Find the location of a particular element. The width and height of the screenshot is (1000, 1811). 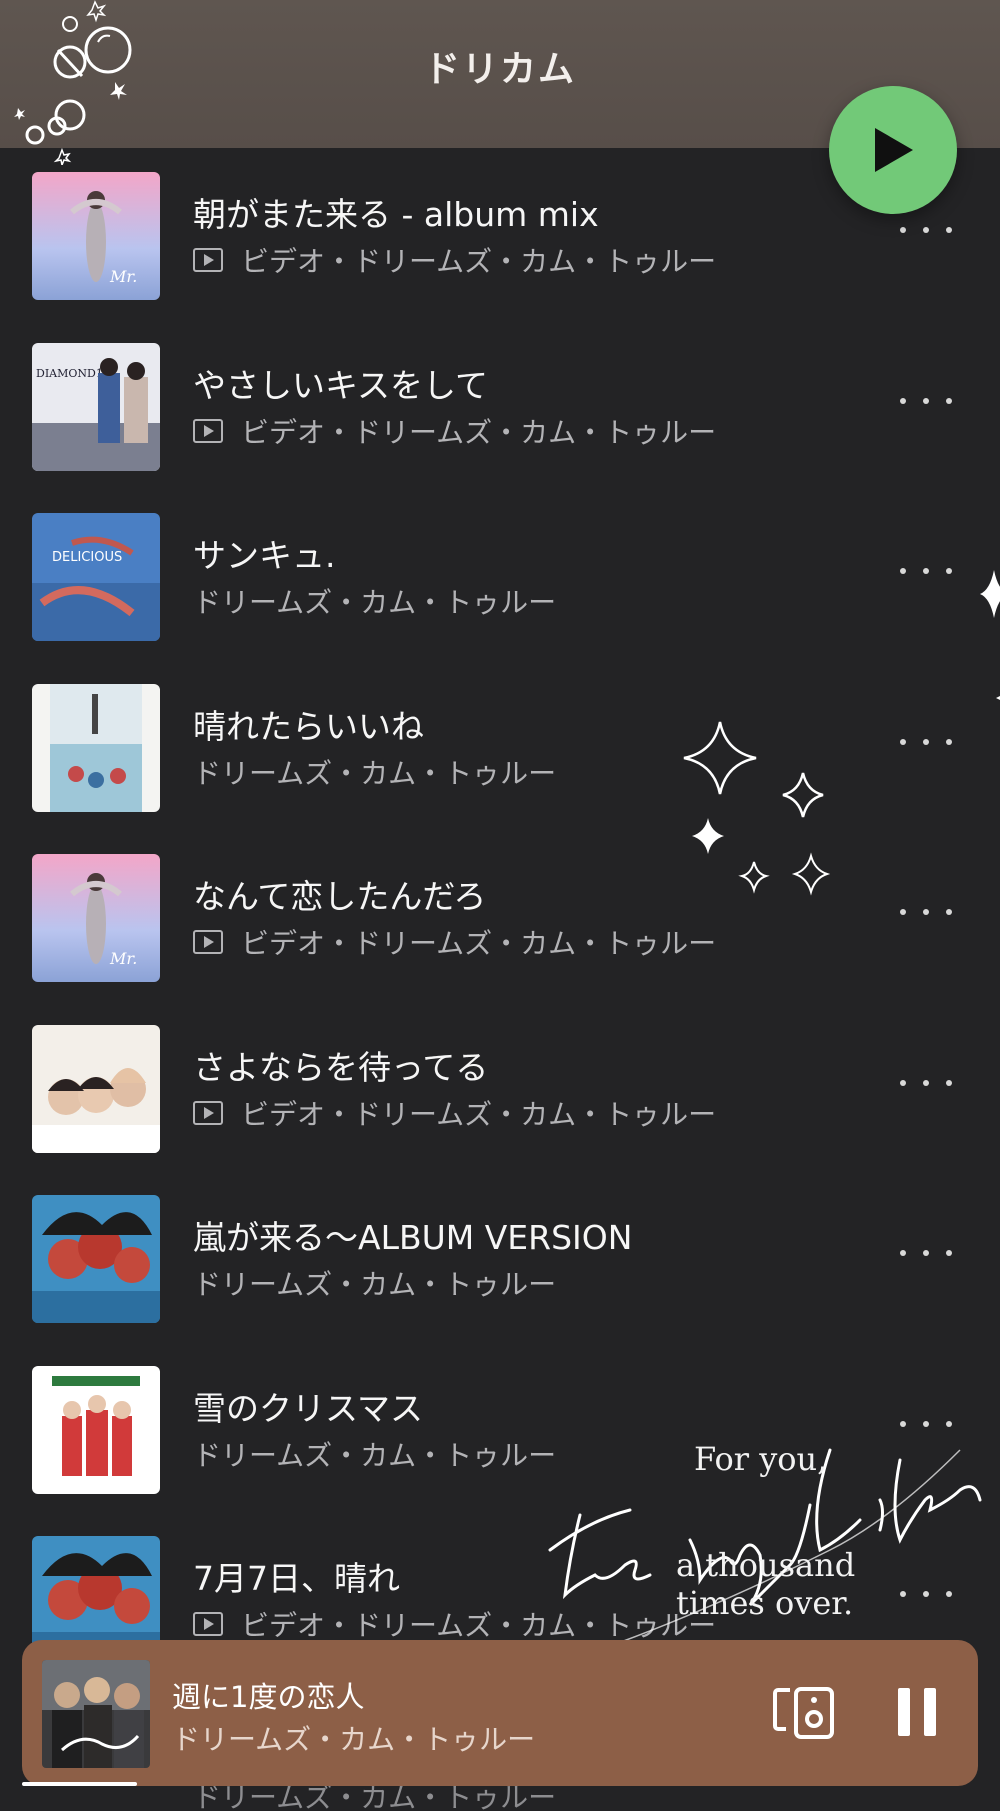

song-title: サンキュ. is located at coordinates (264, 555).